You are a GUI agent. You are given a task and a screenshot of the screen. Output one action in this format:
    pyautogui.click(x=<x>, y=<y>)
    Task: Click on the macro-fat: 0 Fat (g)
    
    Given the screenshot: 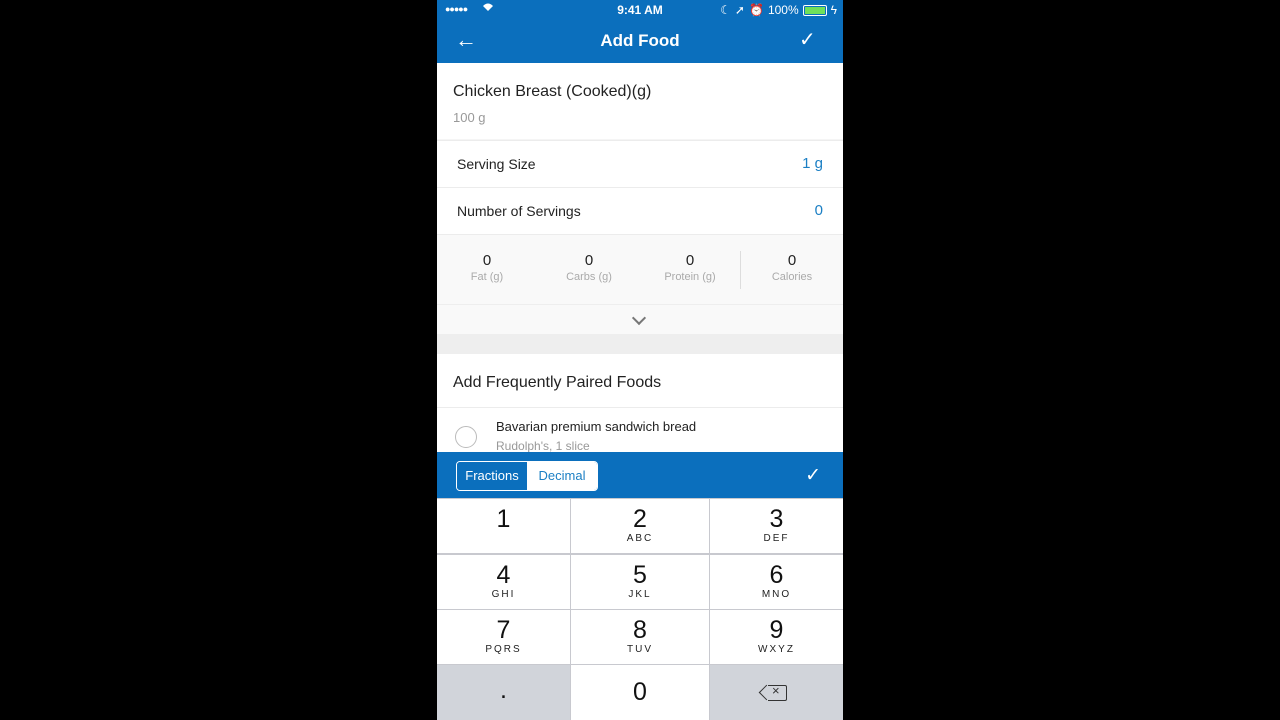 What is the action you would take?
    pyautogui.click(x=487, y=267)
    